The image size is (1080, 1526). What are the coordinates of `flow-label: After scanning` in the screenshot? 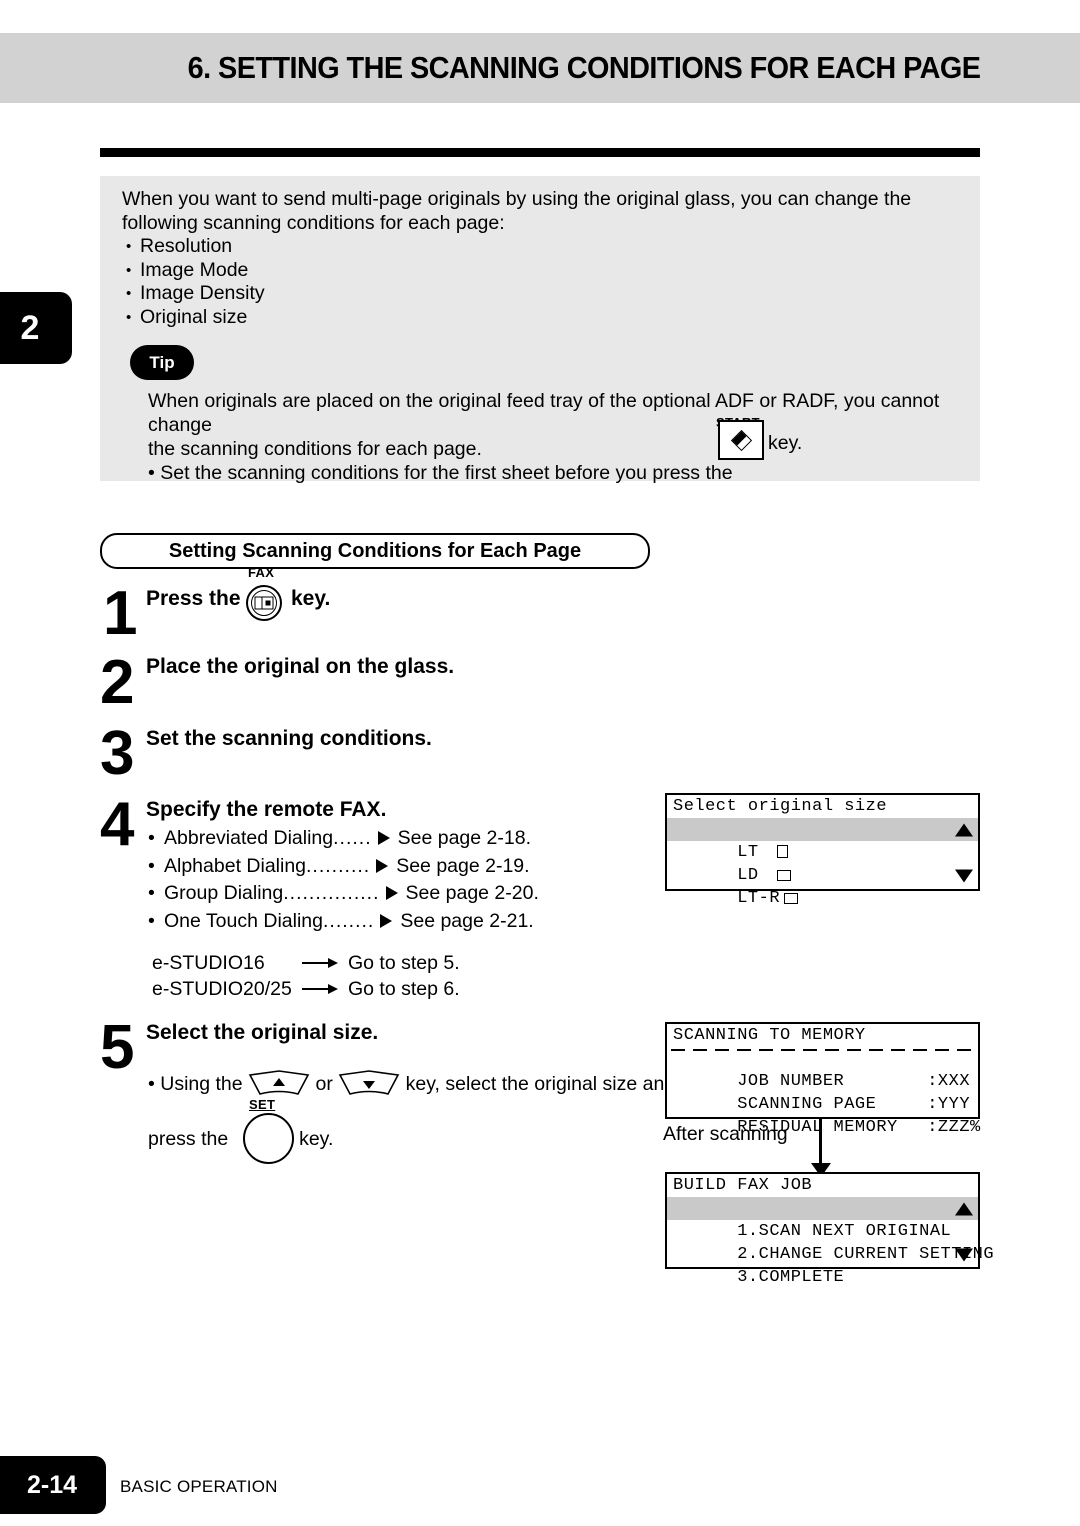 It's located at (725, 1134).